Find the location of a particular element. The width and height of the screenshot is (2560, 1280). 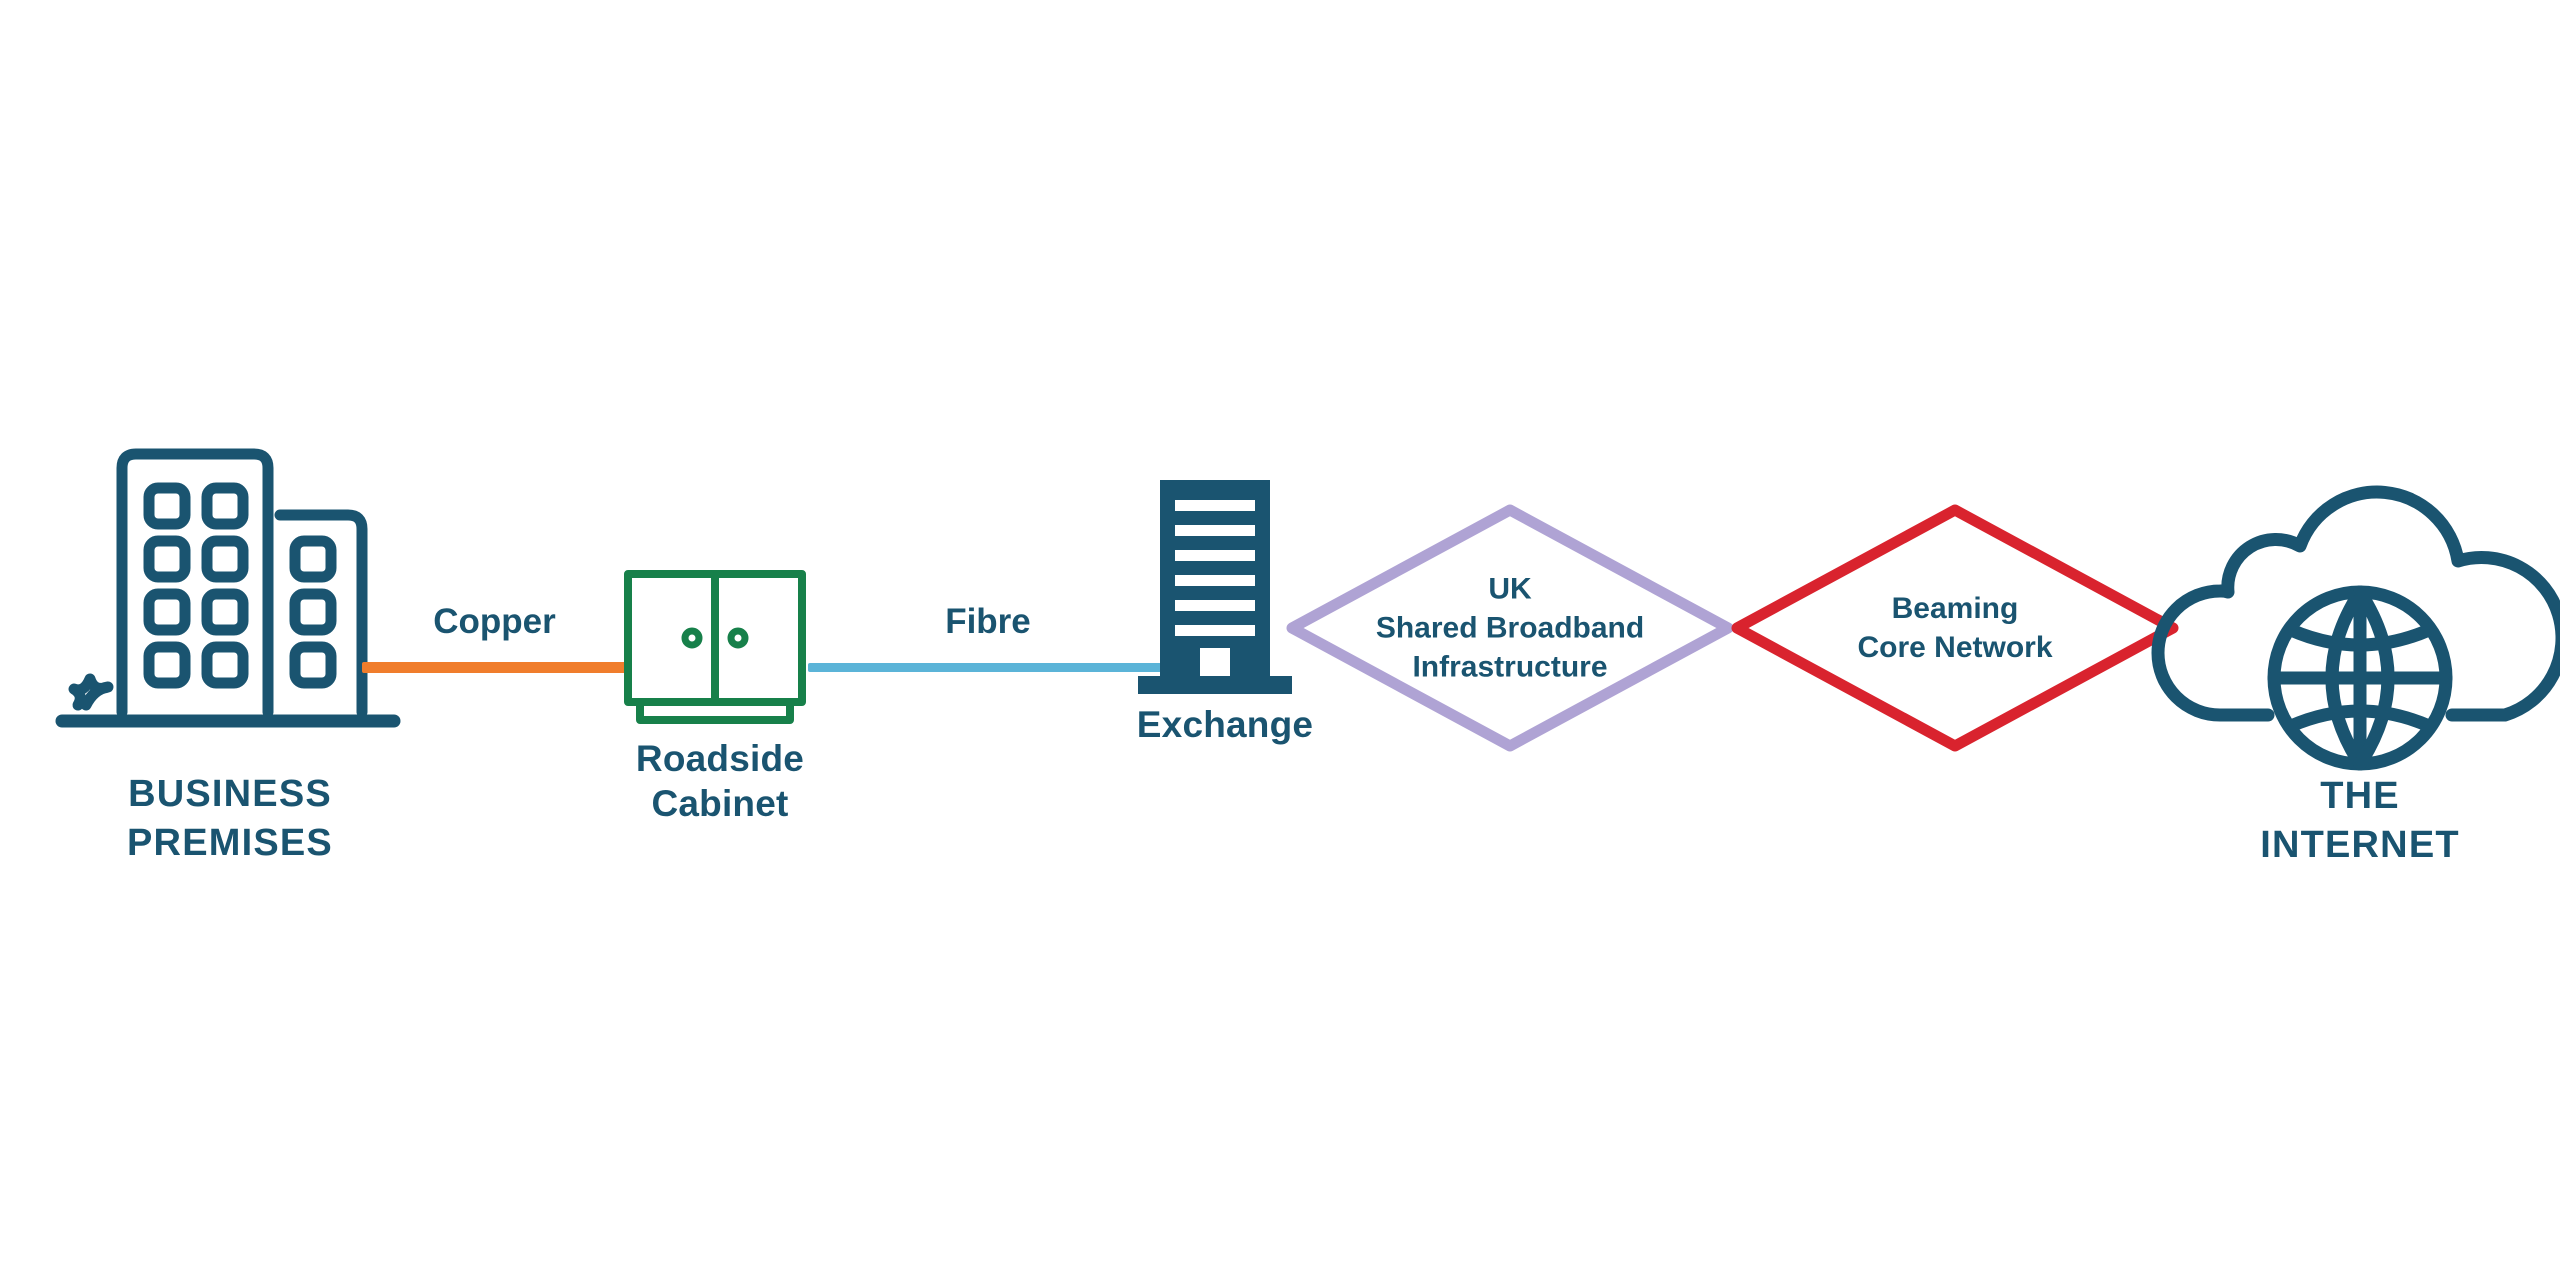

node-roadside-cabinet: Roadside Cabinet is located at coordinates (720, 696).